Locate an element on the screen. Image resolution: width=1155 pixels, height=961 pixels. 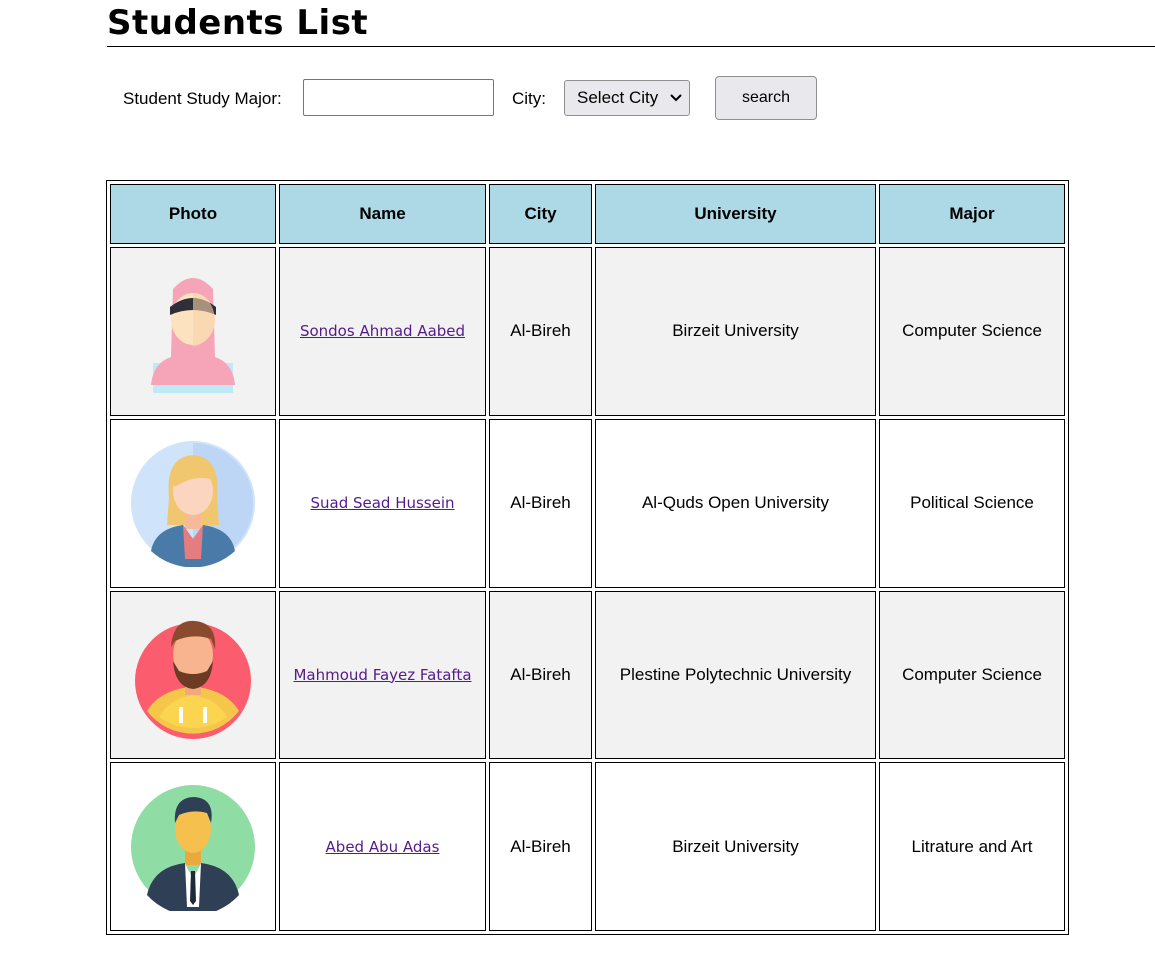
major-cell: Political Science is located at coordinates (972, 503).